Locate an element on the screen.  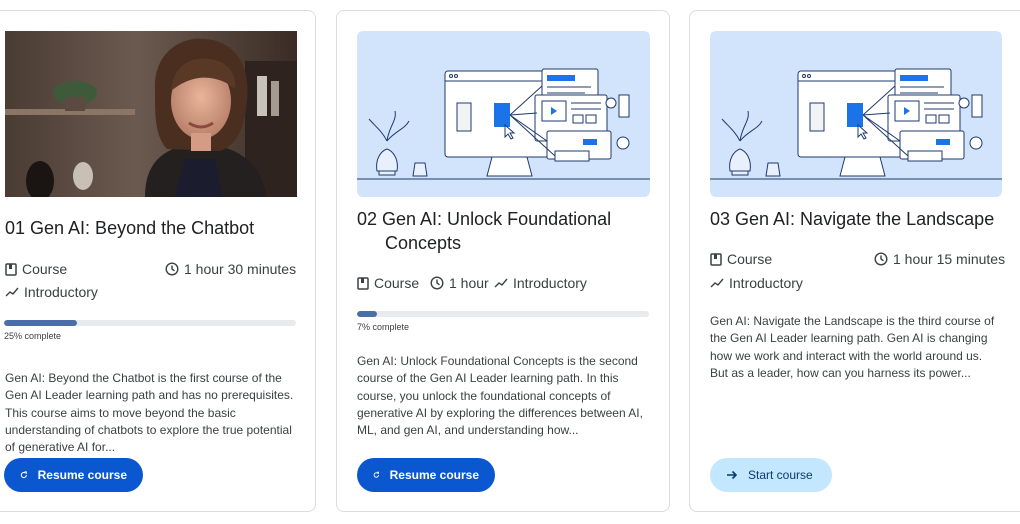
course-duration: 1 hour 30 minutes is located at coordinates (230, 269).